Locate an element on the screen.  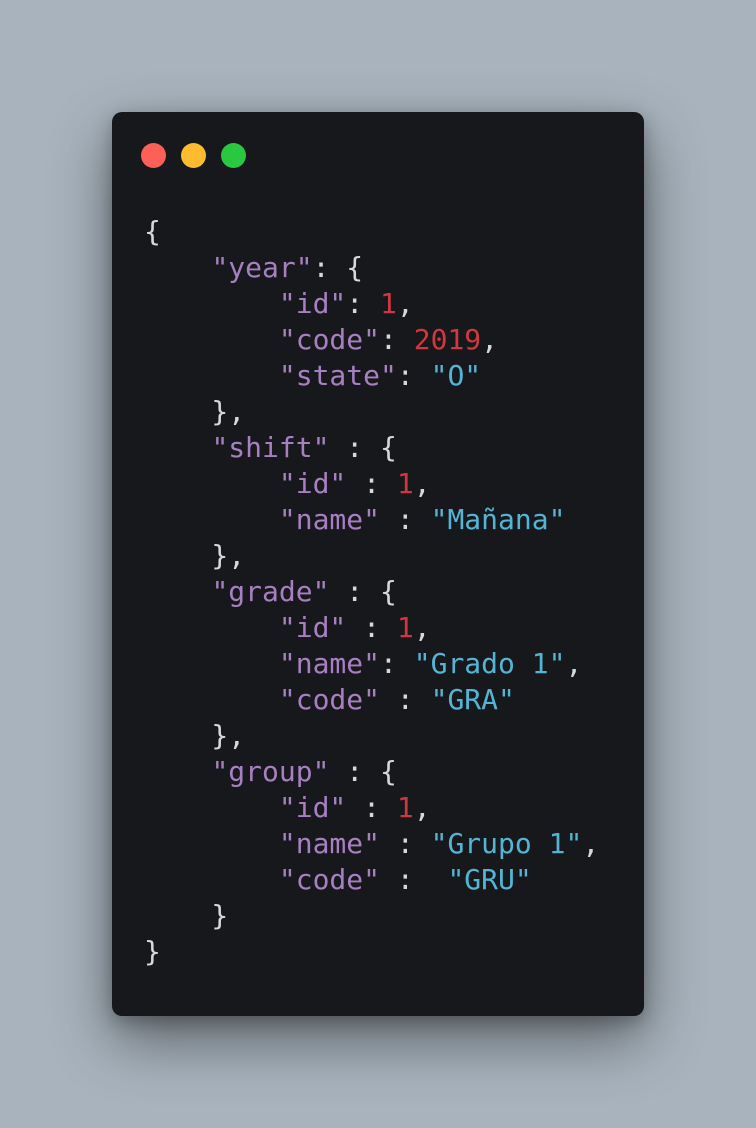
code-line: "code": 2019, is located at coordinates (371, 340).